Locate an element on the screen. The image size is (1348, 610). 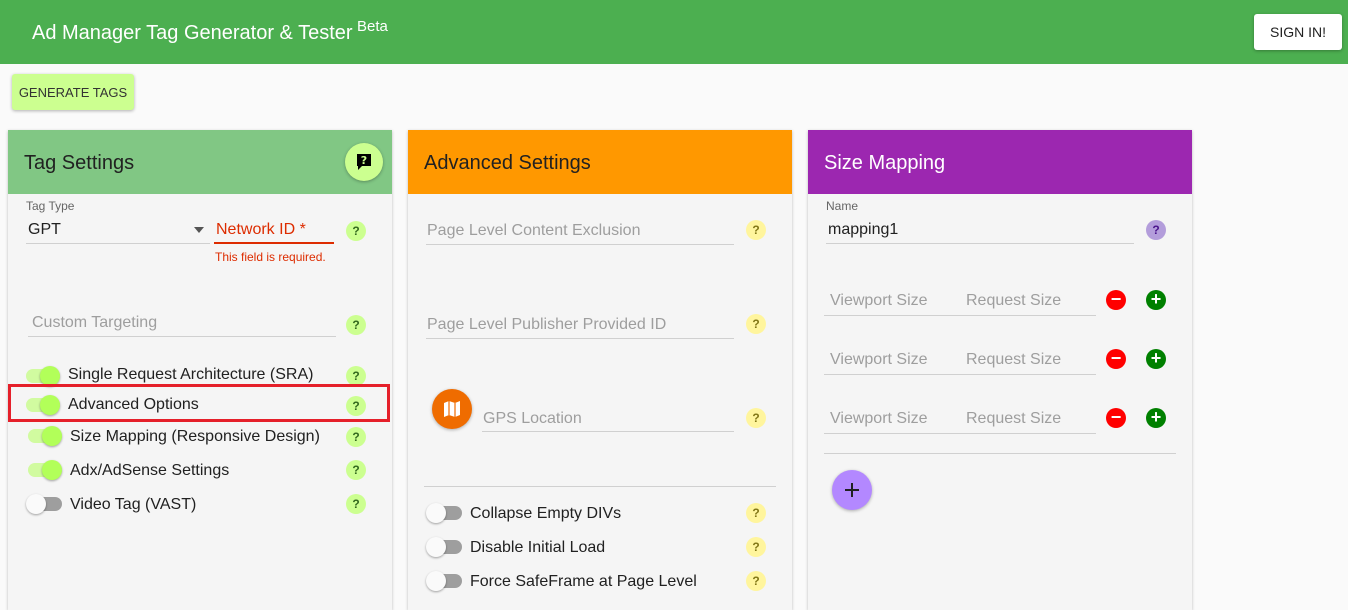
tag-type-value: GPT is located at coordinates (44, 230).